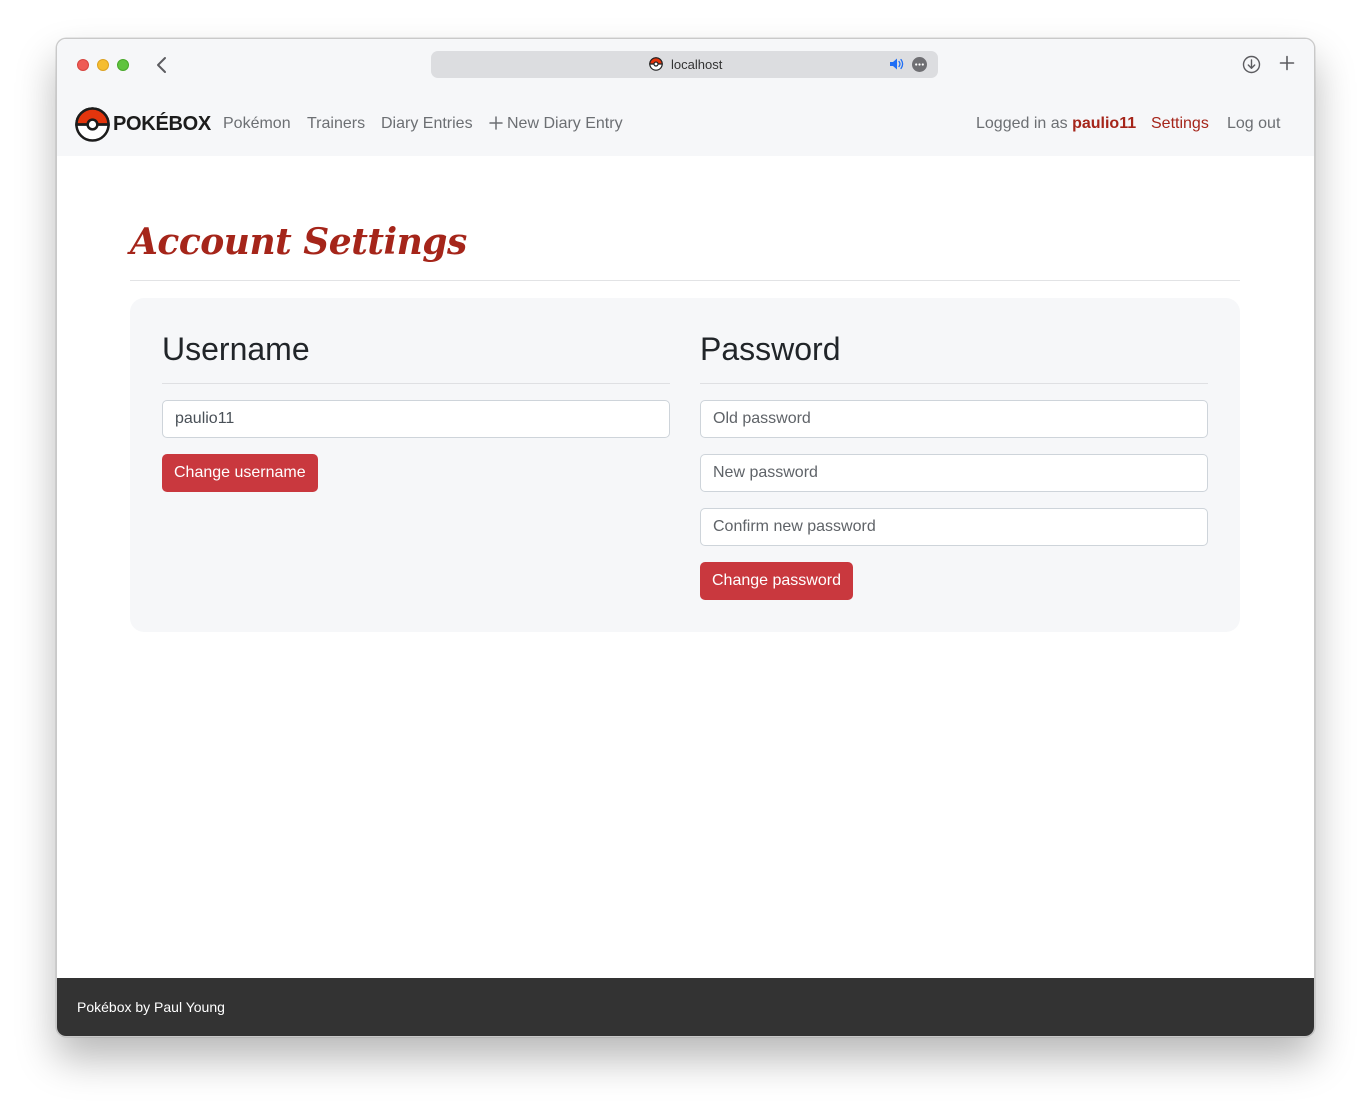  I want to click on nav-link-settings: Settings, so click(1180, 124).